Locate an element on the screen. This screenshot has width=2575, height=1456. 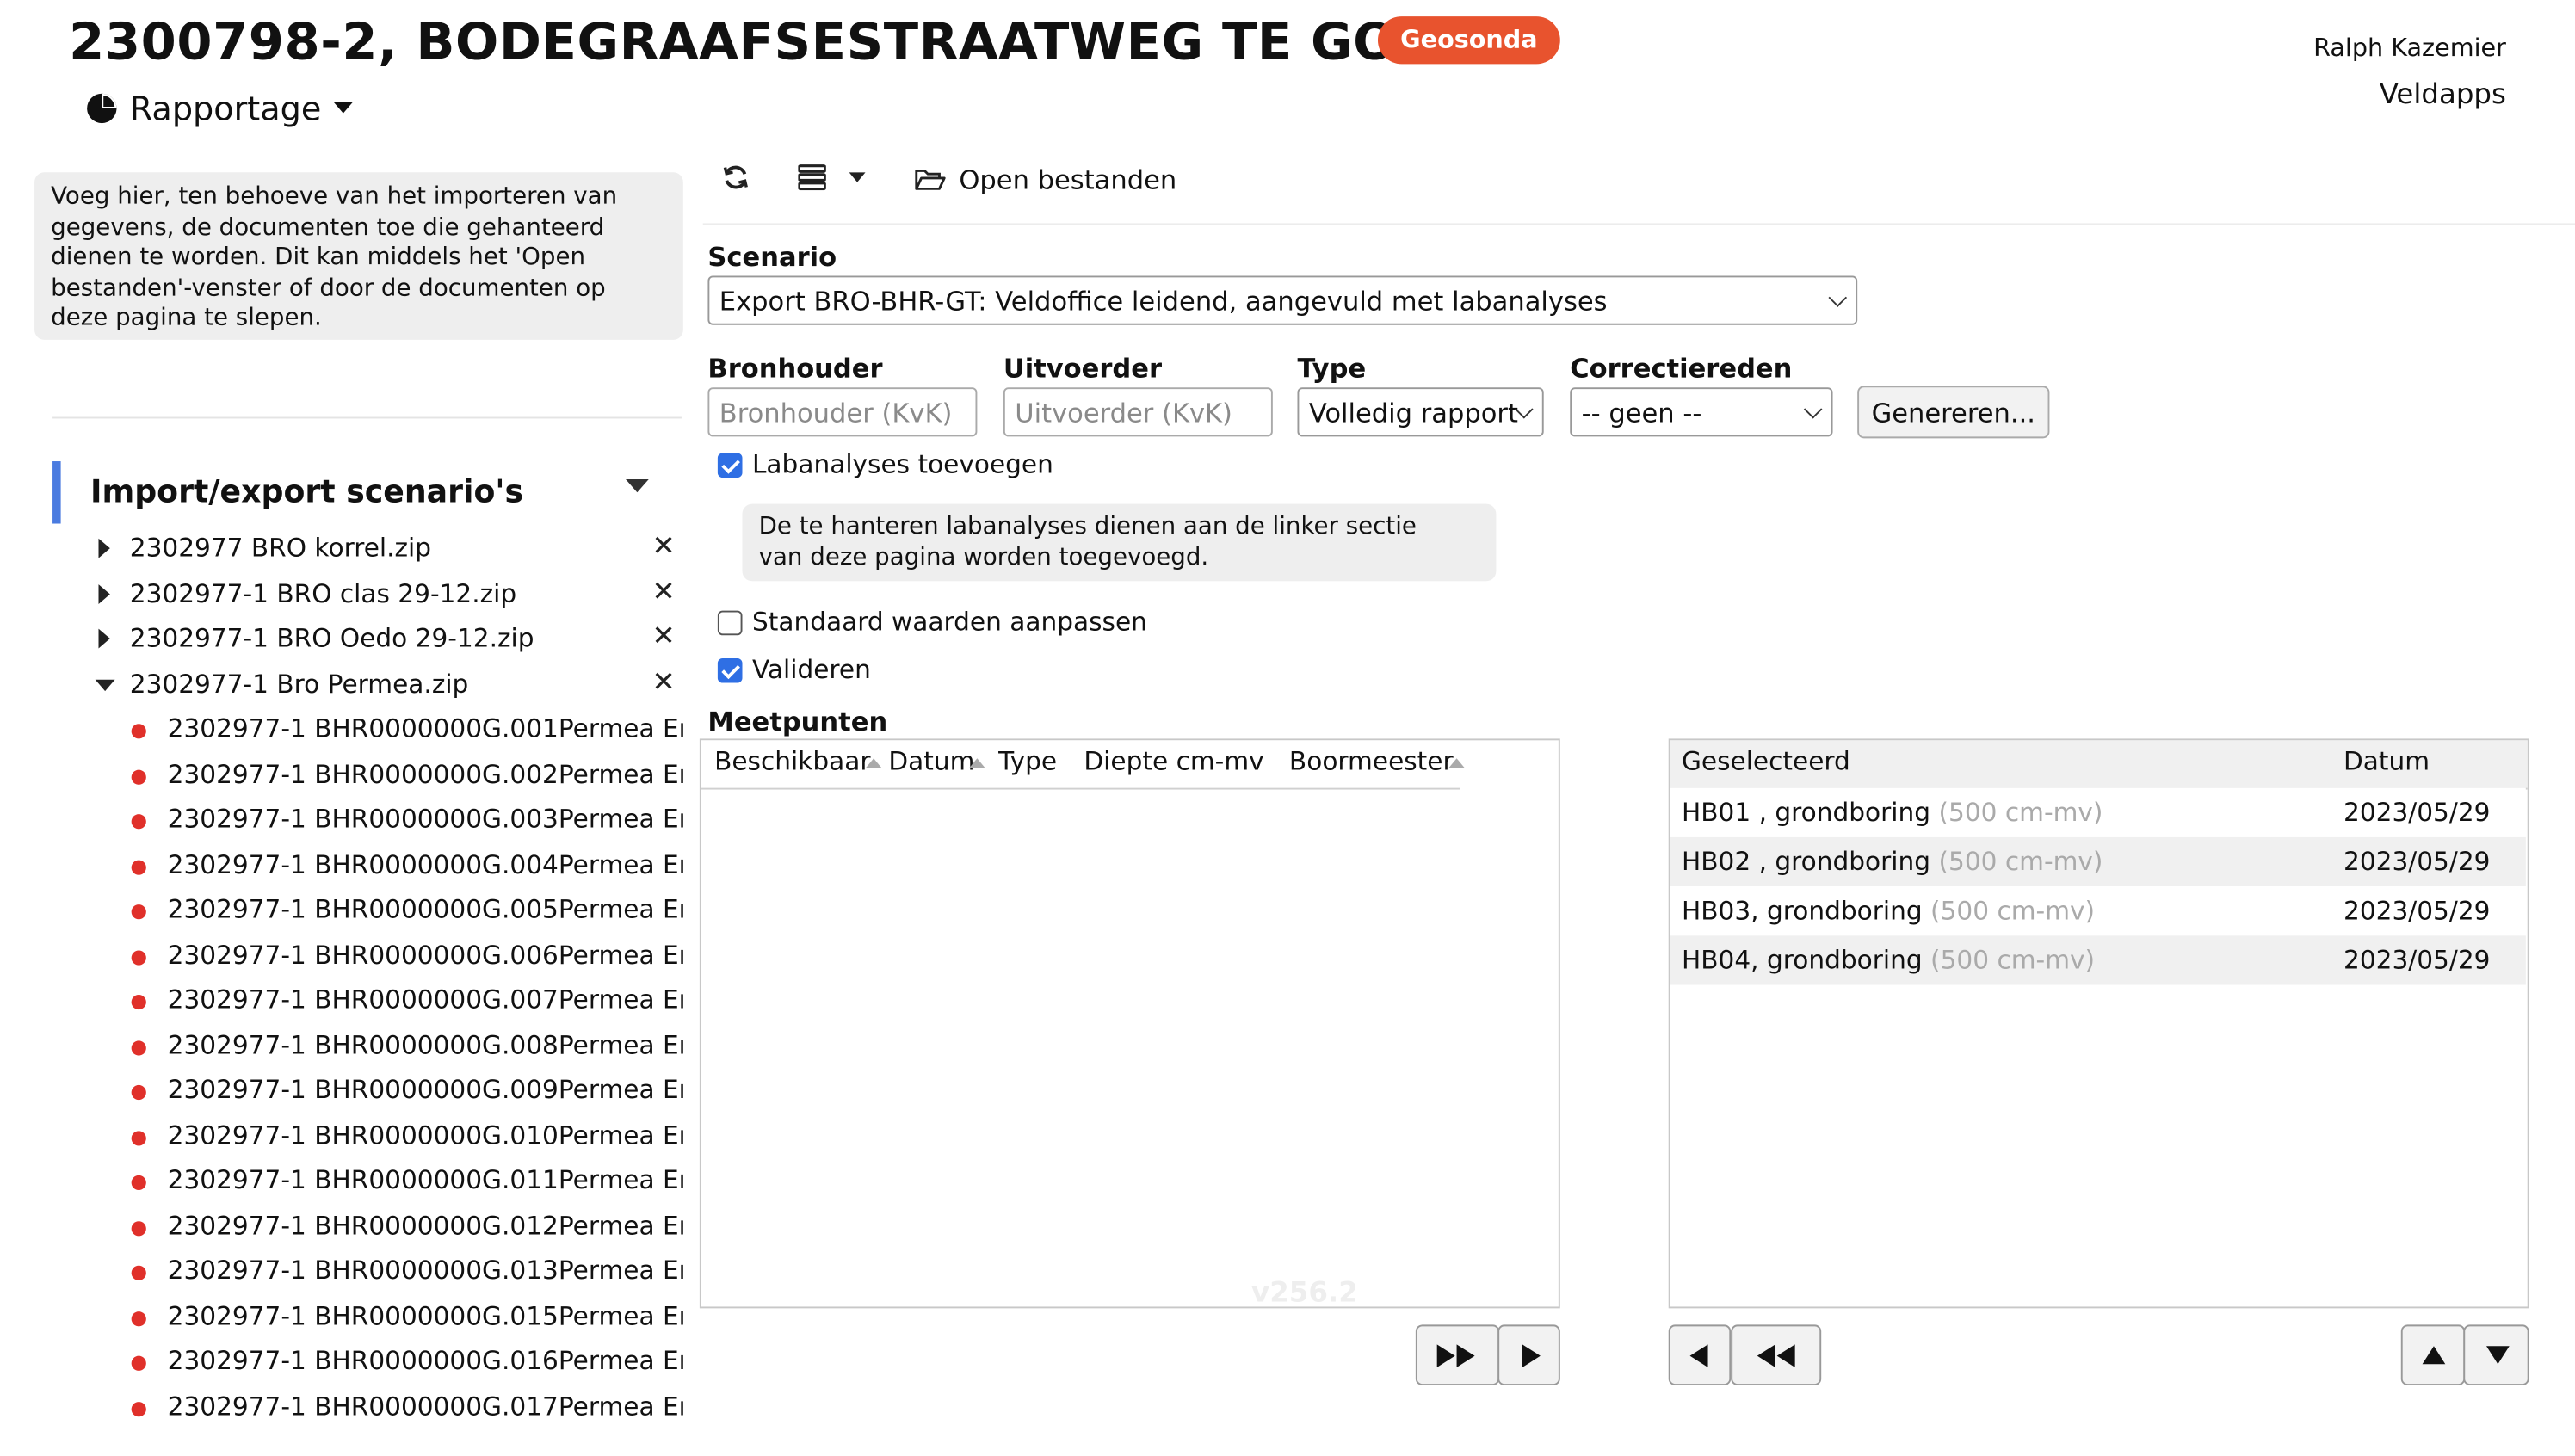
file-name: 2302977-1 BHR0000000G.010Permea Er is located at coordinates (425, 1135).